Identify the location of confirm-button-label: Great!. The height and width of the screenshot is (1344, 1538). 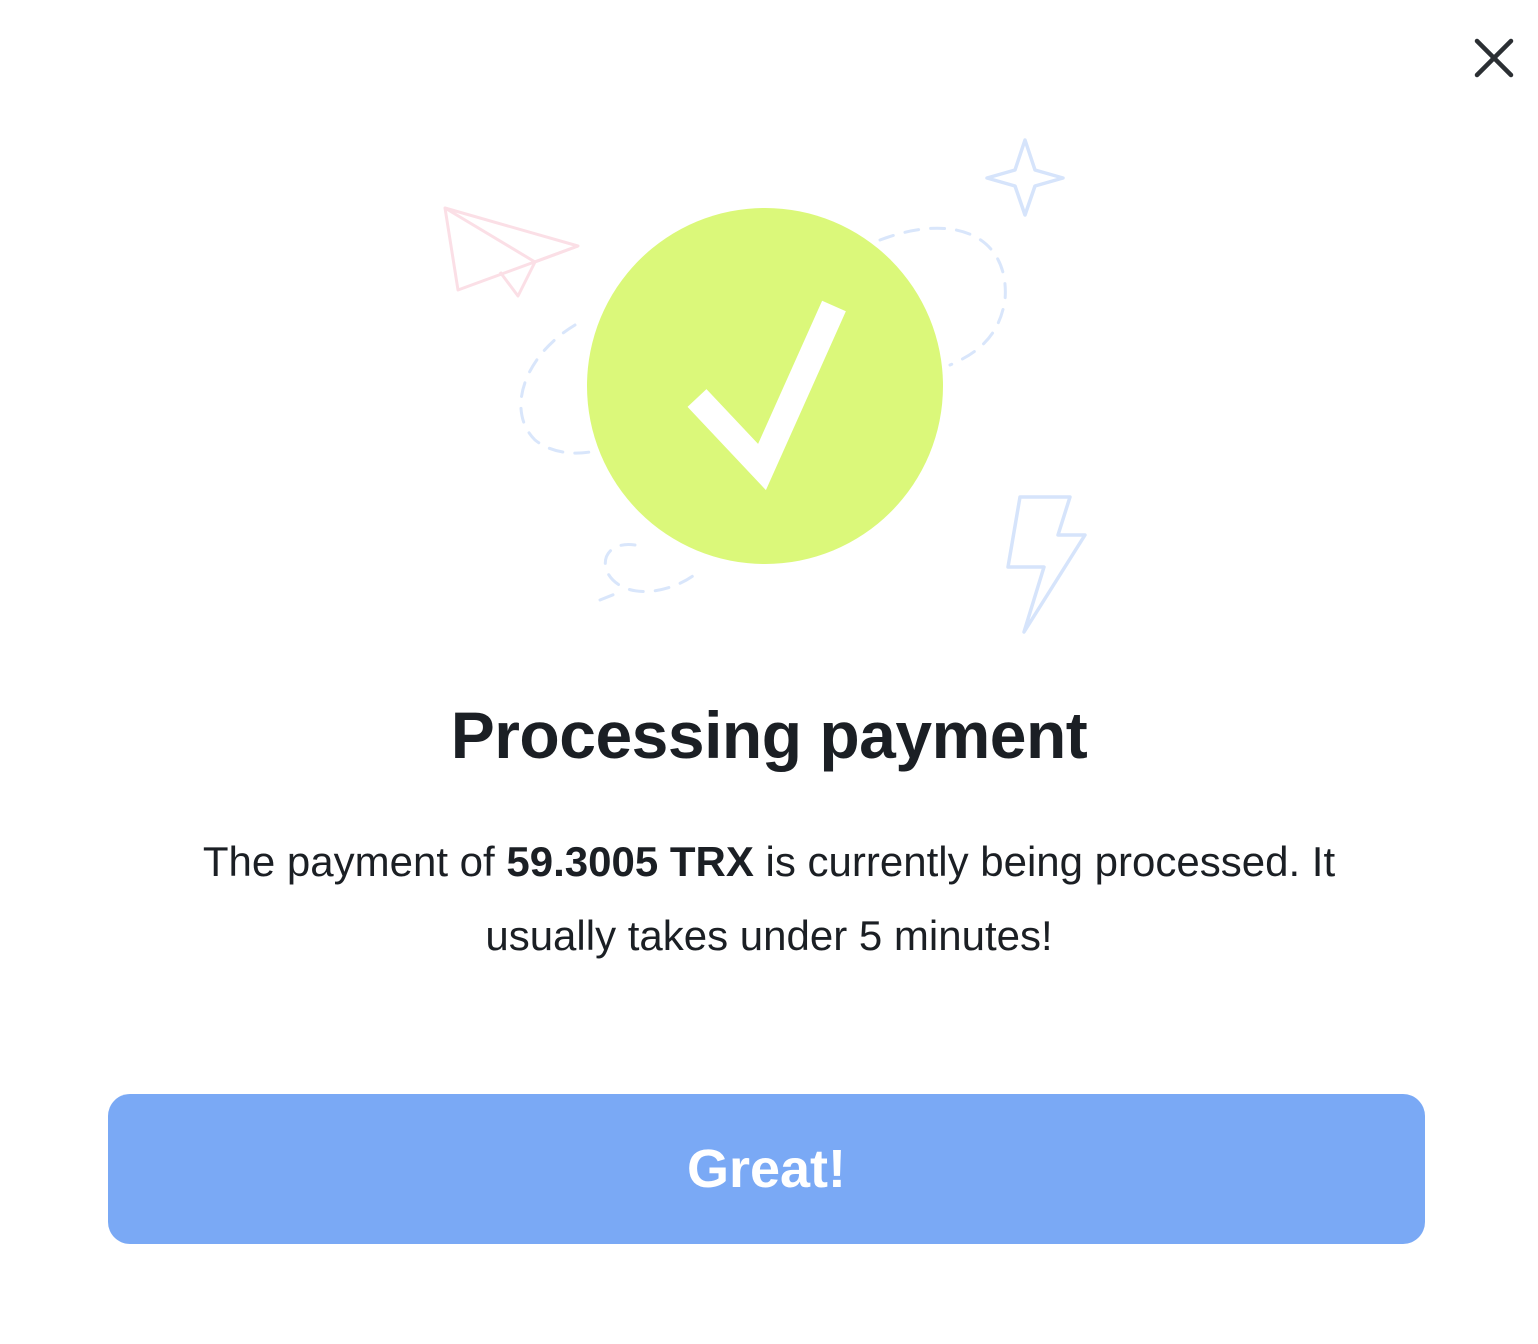
(766, 1169).